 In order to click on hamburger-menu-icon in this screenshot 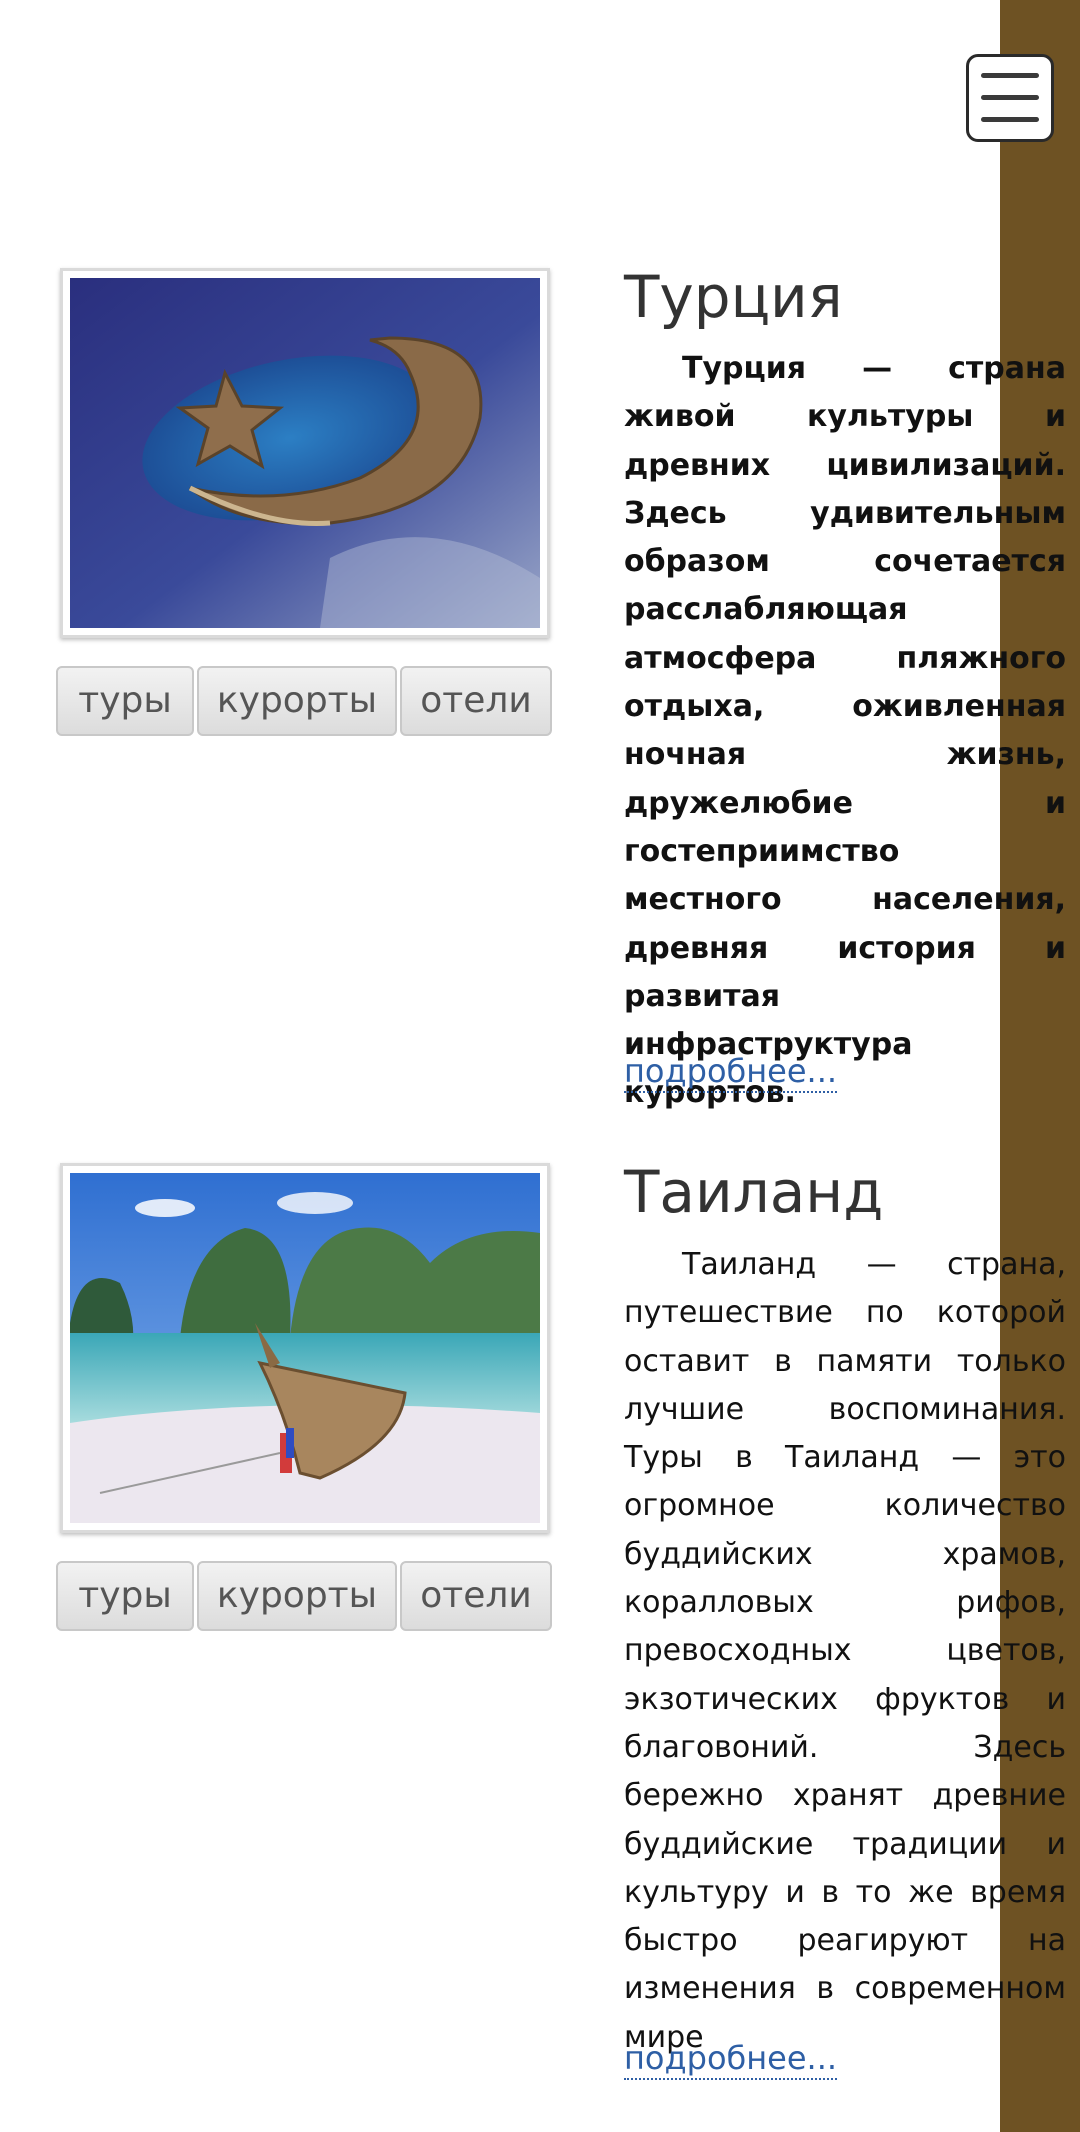, I will do `click(1010, 98)`.